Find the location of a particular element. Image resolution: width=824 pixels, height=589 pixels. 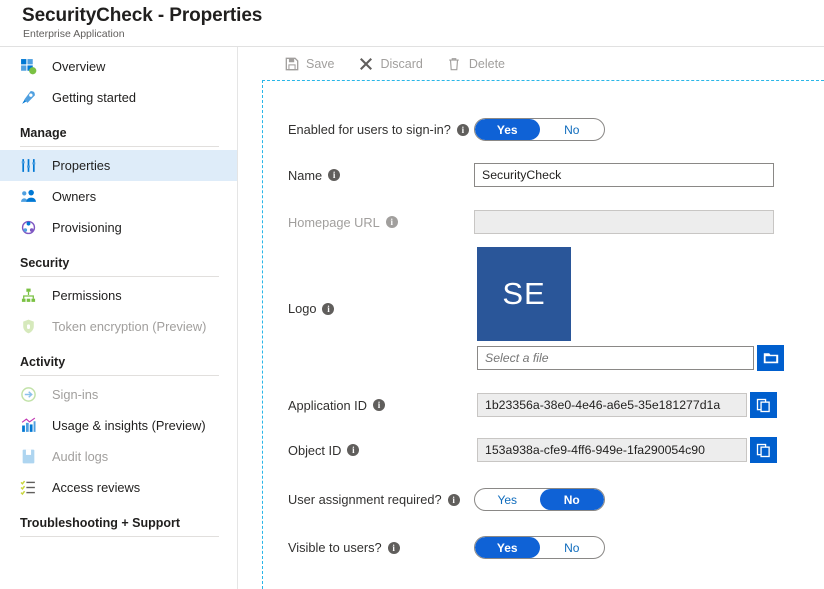

sidebar-group-activity: Activity is located at coordinates (43, 362).